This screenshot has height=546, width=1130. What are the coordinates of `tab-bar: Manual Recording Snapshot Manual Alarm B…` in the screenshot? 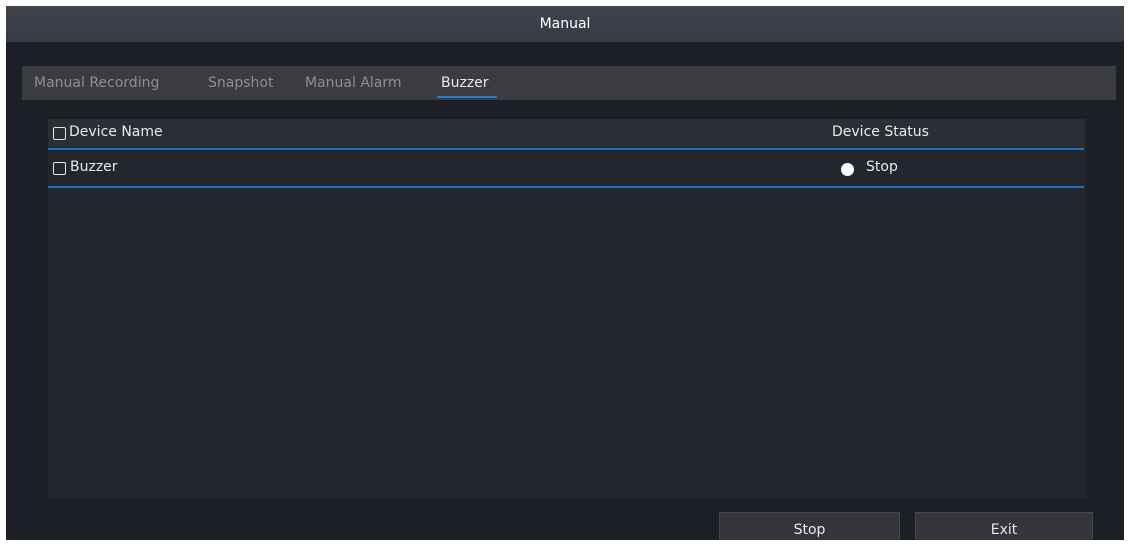 It's located at (569, 83).